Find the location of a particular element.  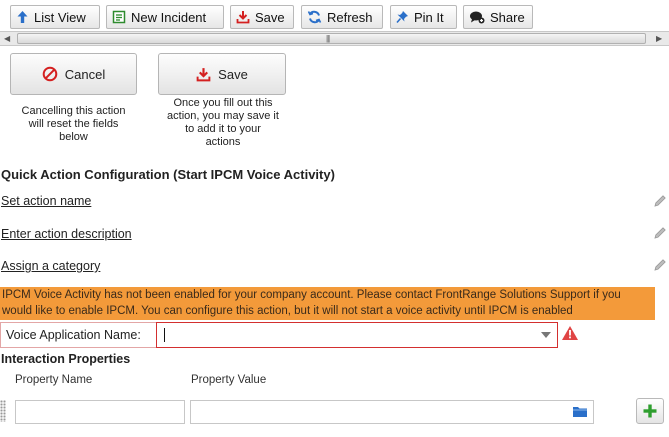

voice-application-label: Voice Application Name: is located at coordinates (78, 335).